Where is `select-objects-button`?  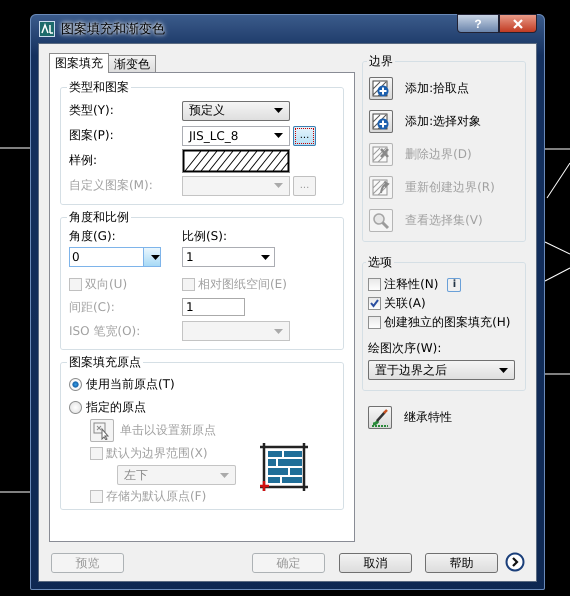
select-objects-button is located at coordinates (381, 121).